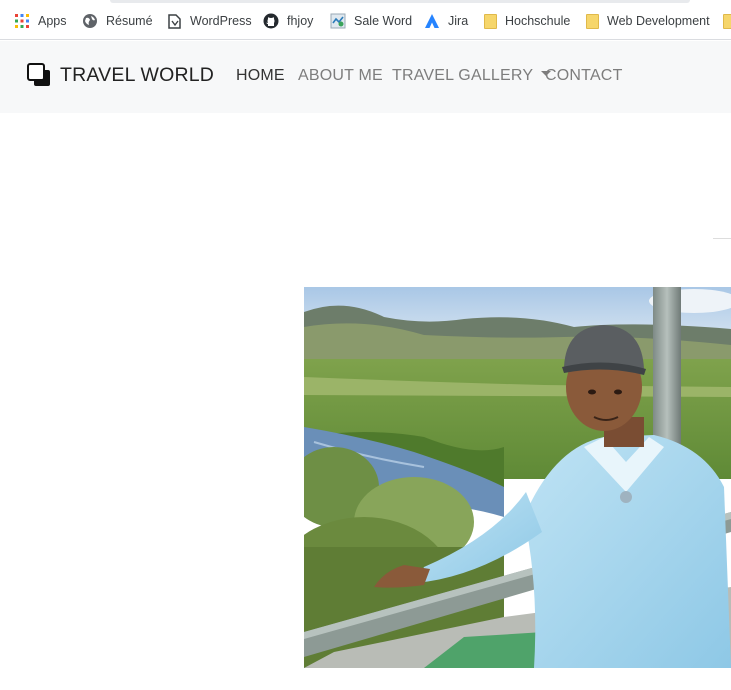 The width and height of the screenshot is (731, 690). I want to click on bookmark-resume: Résumé, so click(117, 21).